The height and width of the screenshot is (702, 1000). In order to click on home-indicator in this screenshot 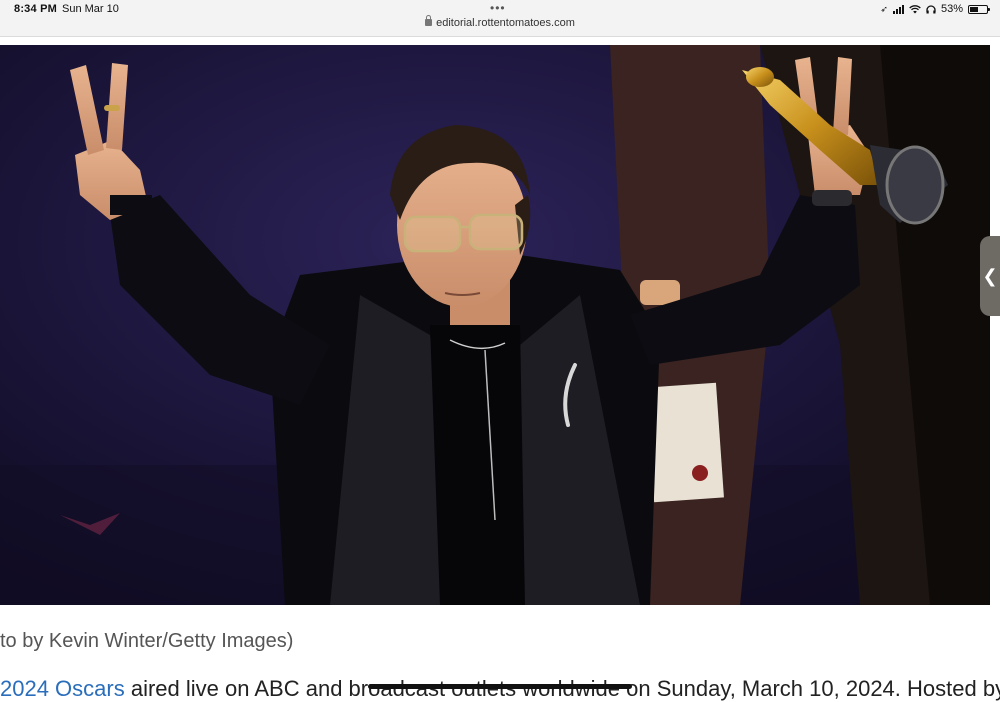, I will do `click(500, 686)`.